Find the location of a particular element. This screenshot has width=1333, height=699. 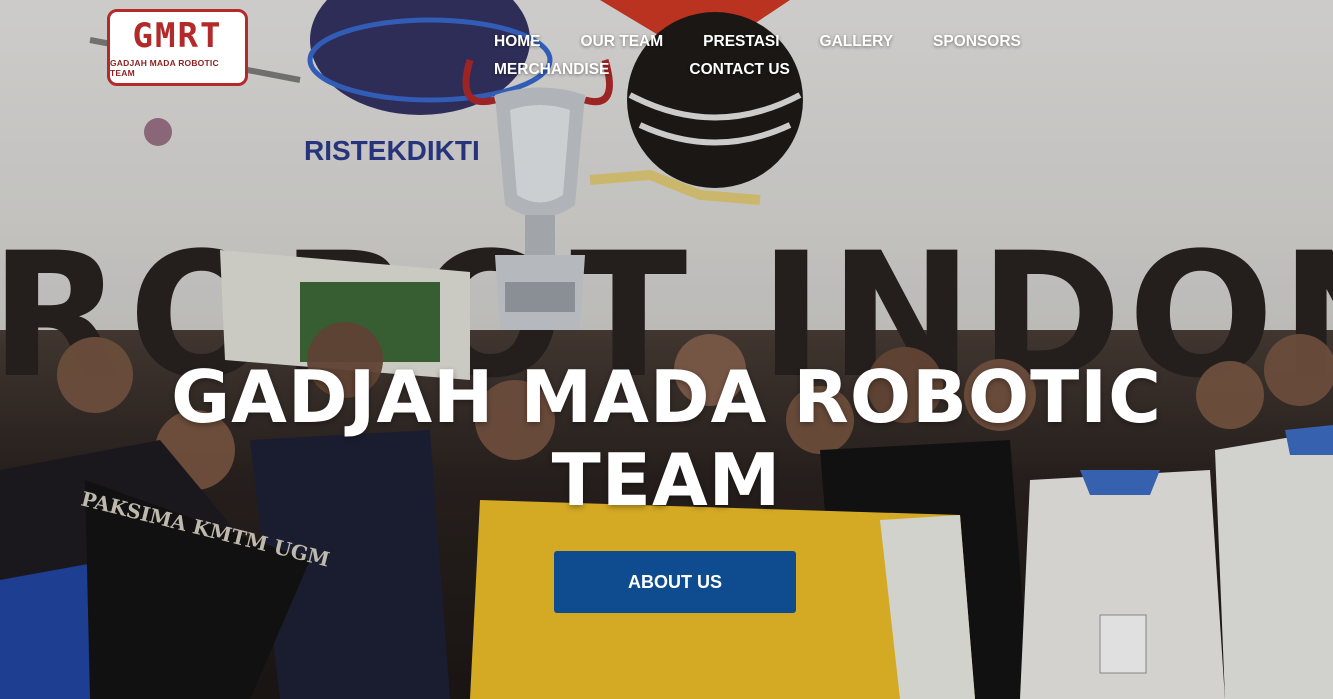

nav-item-our-team: OUR TEAM is located at coordinates (622, 42).